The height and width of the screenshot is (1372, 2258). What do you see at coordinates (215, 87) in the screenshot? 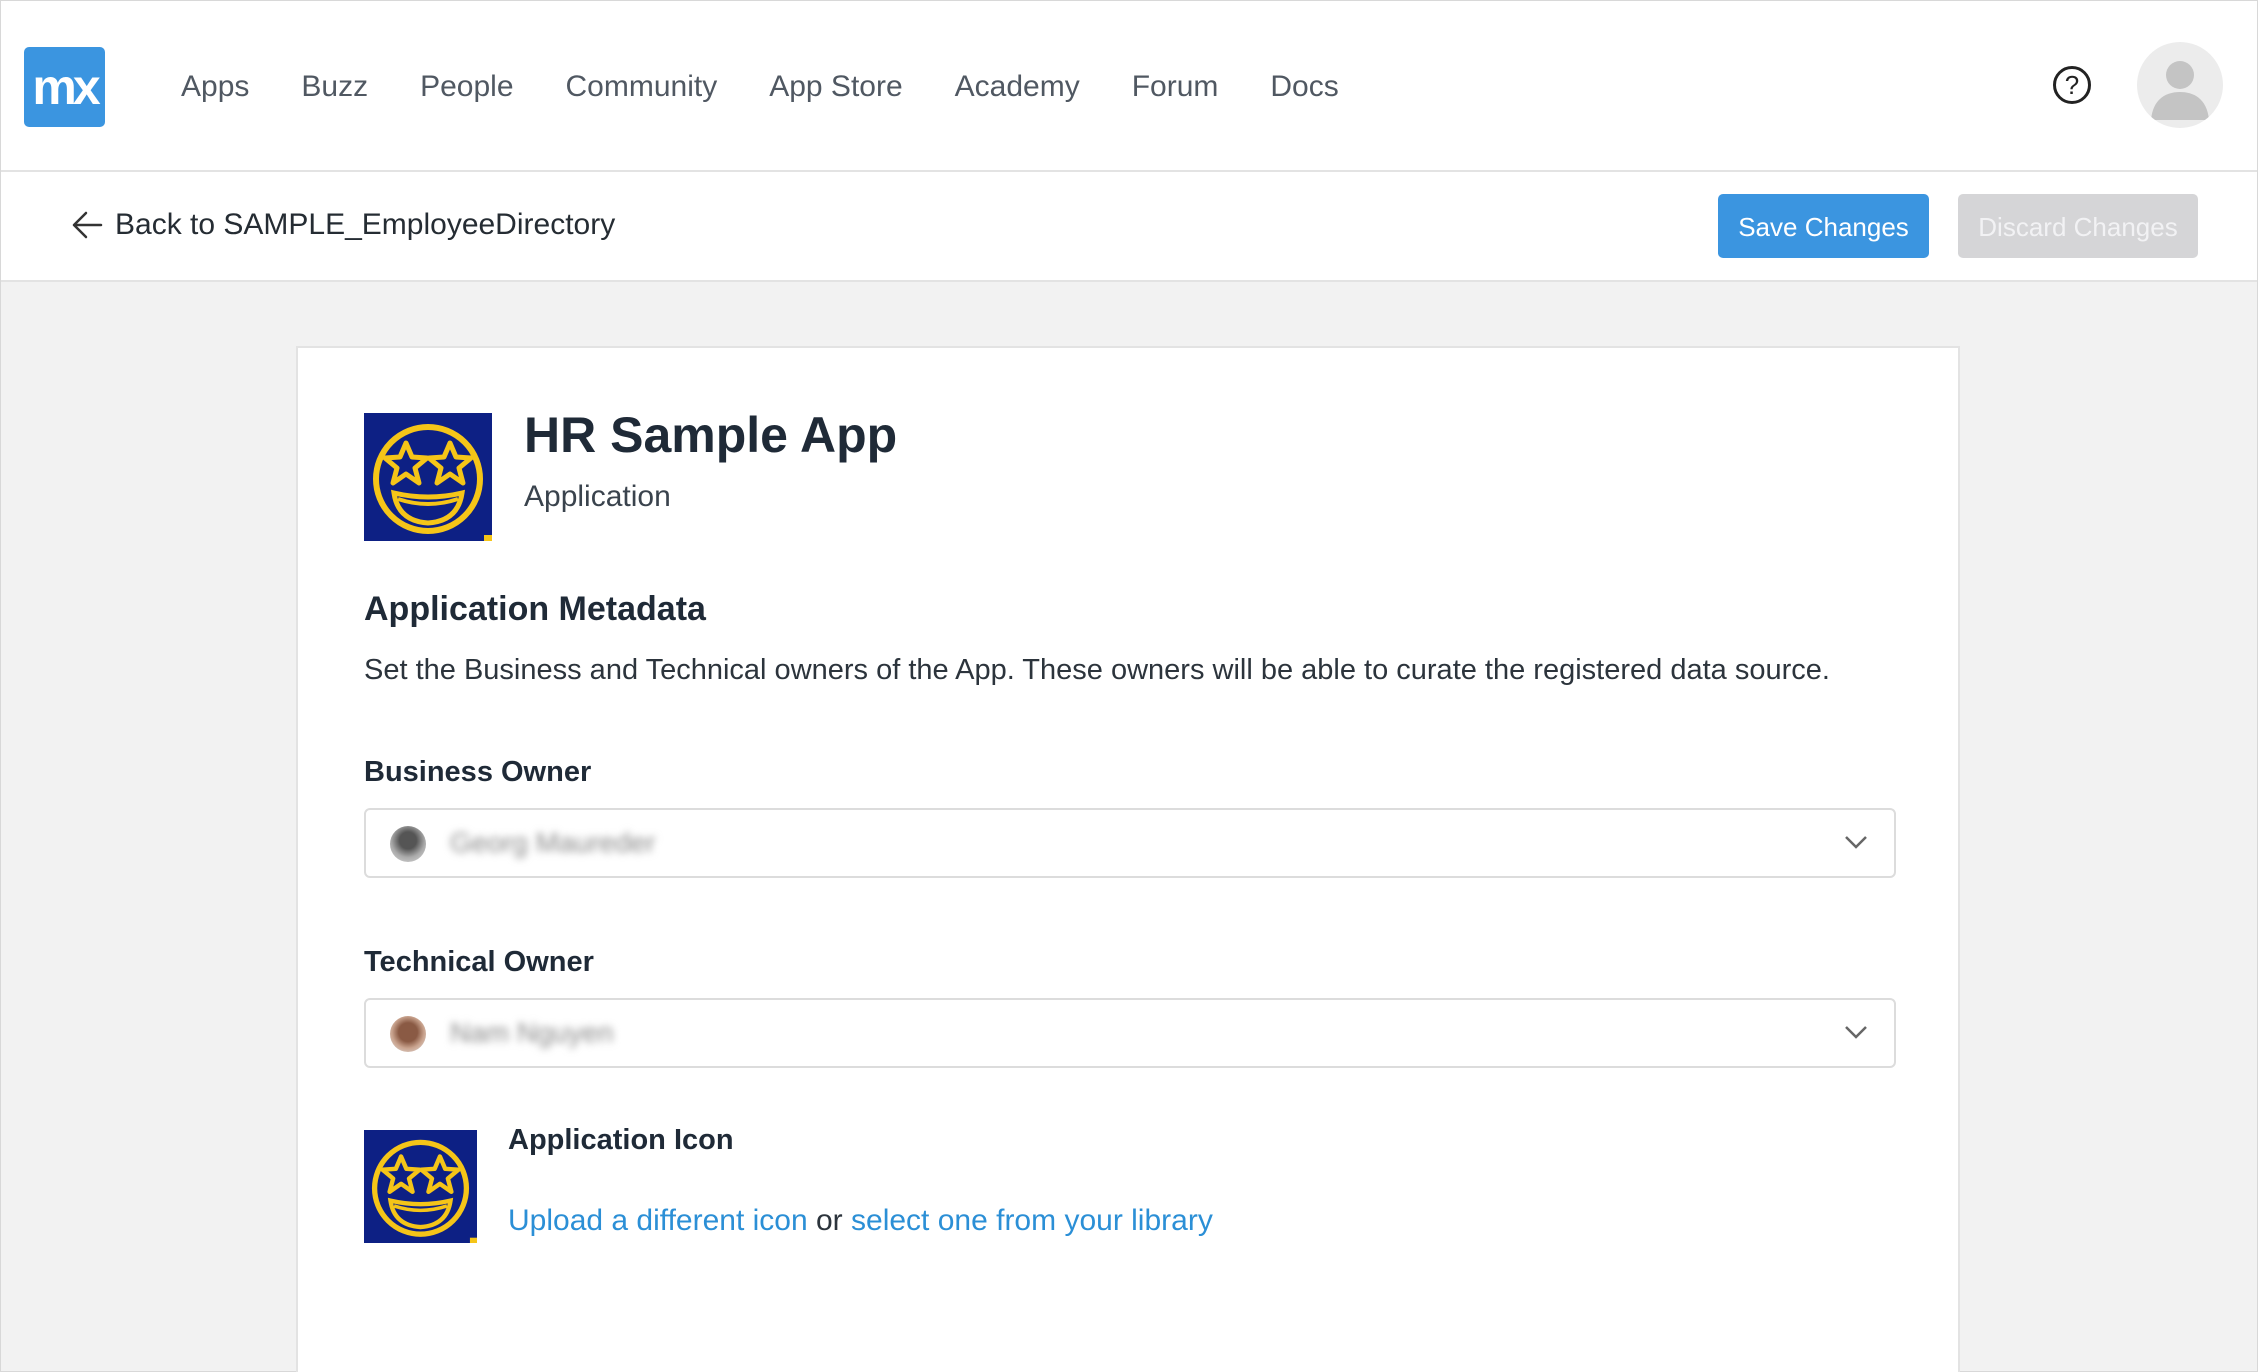
I see `nav-item-apps: Apps` at bounding box center [215, 87].